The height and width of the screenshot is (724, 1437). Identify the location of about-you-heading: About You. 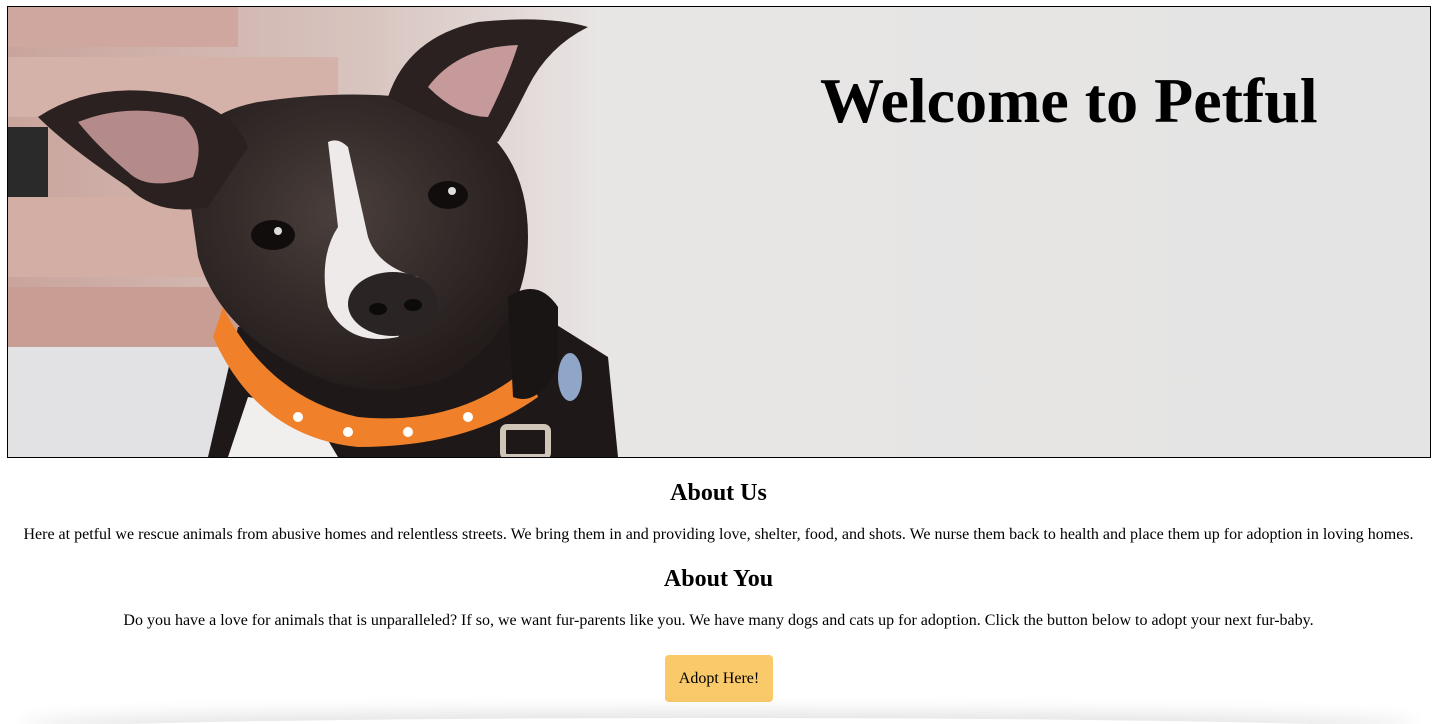
(718, 579).